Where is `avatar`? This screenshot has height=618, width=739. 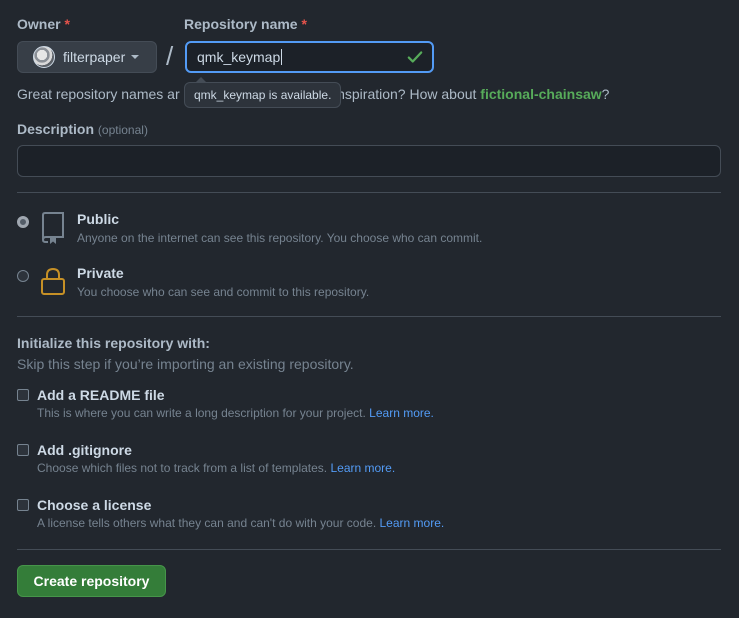 avatar is located at coordinates (44, 57).